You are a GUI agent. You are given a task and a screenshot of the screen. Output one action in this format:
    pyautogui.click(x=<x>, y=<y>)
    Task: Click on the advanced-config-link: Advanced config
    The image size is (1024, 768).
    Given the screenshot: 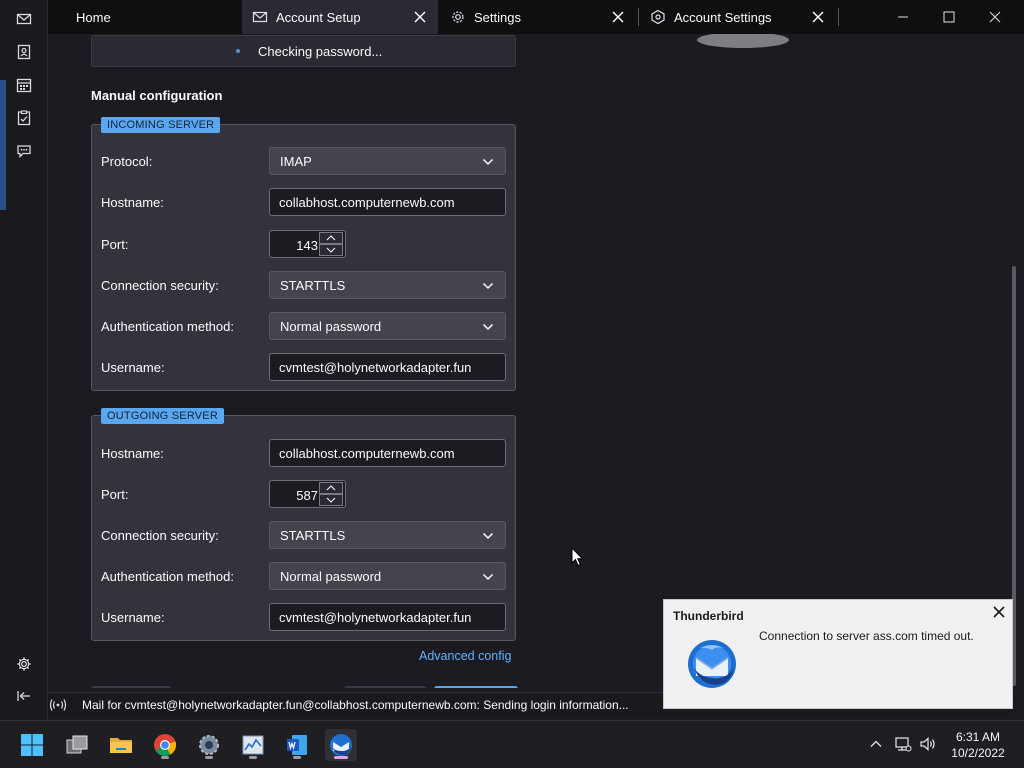 What is the action you would take?
    pyautogui.click(x=465, y=656)
    